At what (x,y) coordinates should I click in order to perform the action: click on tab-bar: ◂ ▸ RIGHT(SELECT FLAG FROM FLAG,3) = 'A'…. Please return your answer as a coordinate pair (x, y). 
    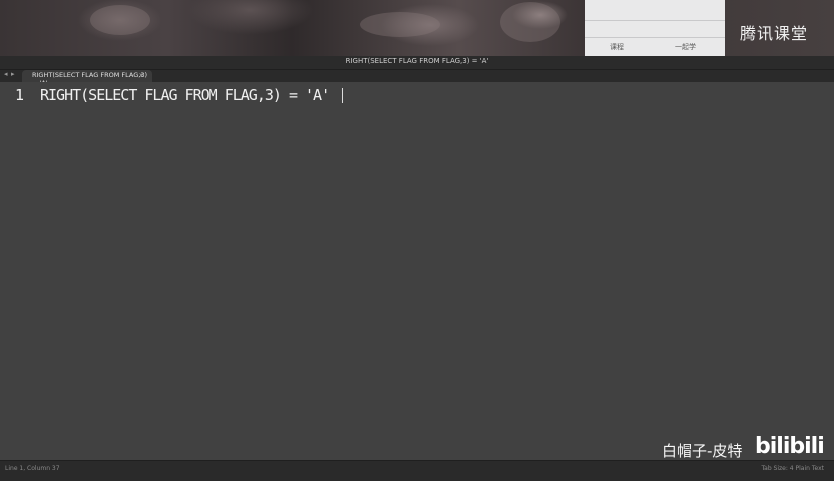
    Looking at the image, I should click on (417, 78).